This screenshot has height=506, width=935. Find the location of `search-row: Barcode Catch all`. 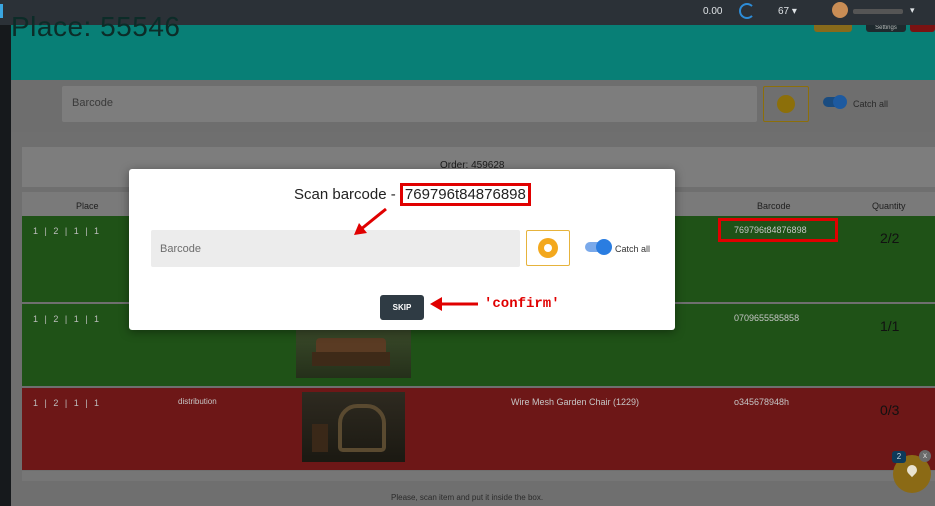

search-row: Barcode Catch all is located at coordinates (473, 106).